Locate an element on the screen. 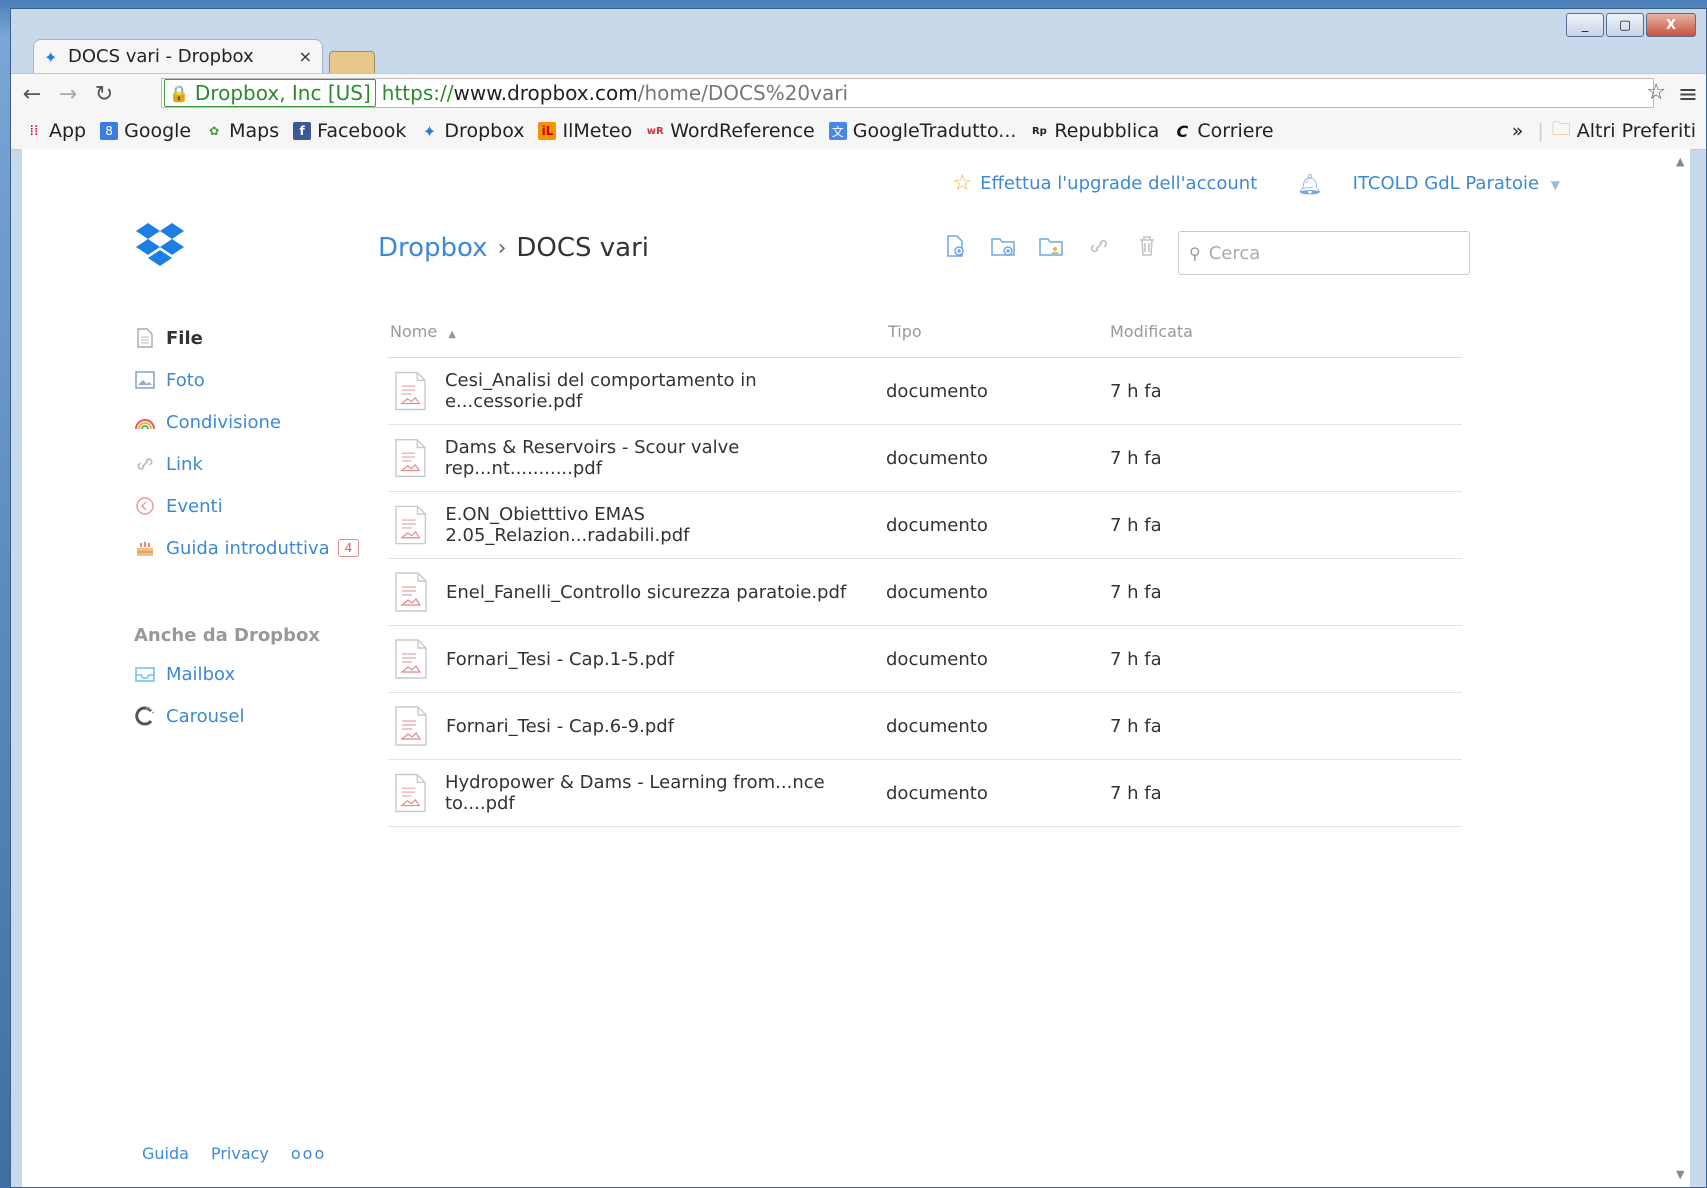  scroll-up-arrow-icon: ▲ is located at coordinates (1680, 161).